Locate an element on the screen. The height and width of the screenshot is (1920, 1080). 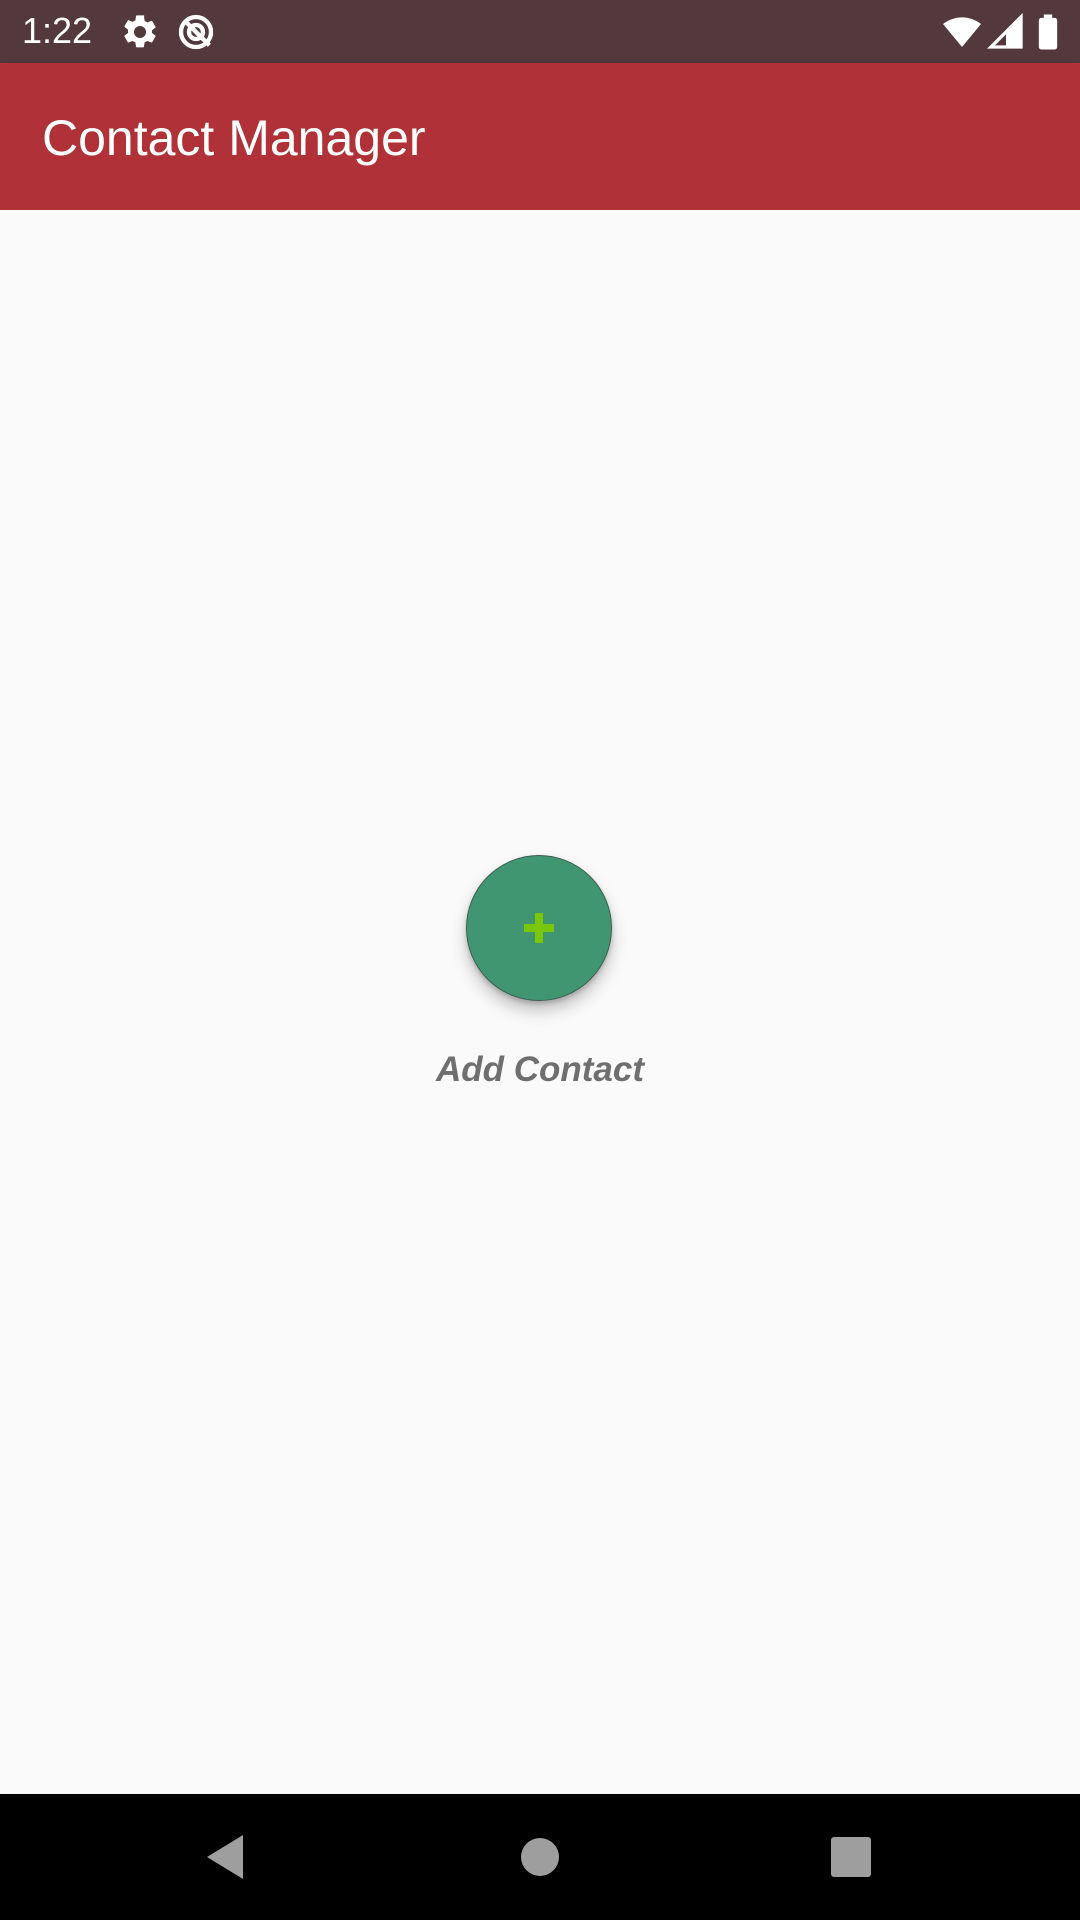
status-time: 1:22 is located at coordinates (57, 30).